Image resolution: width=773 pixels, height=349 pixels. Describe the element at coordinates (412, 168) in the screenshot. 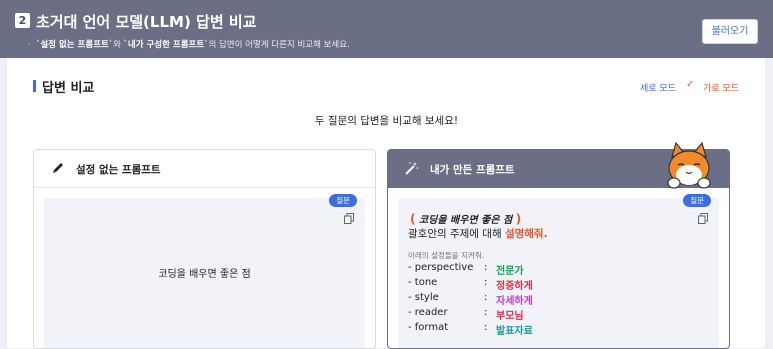

I see `magic-wand-icon` at that location.